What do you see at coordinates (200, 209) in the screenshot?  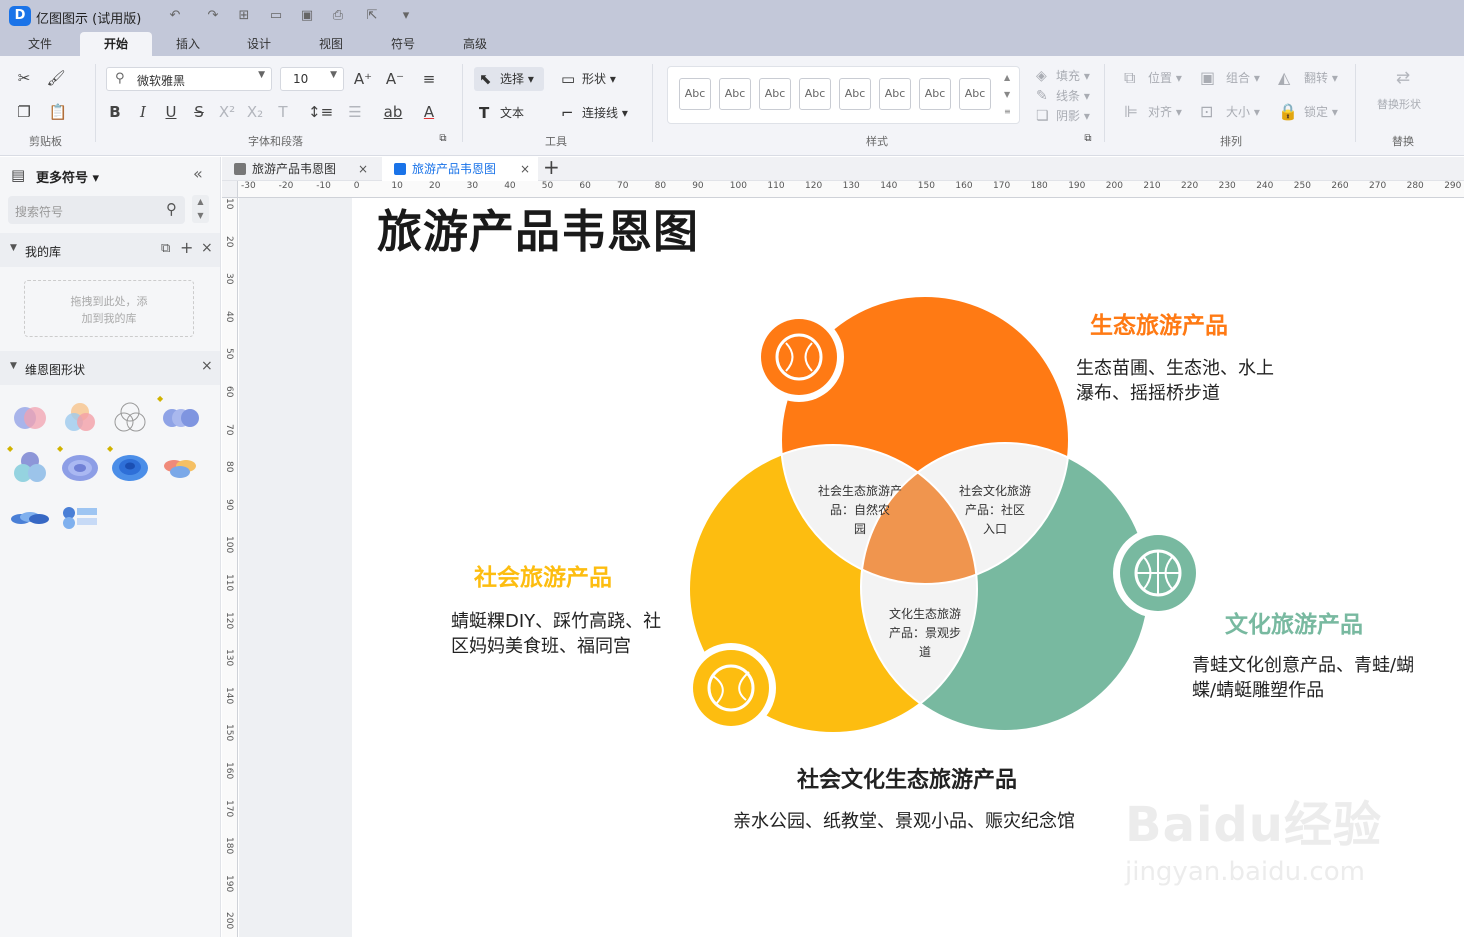 I see `scroll-arrows: ▲ ▼` at bounding box center [200, 209].